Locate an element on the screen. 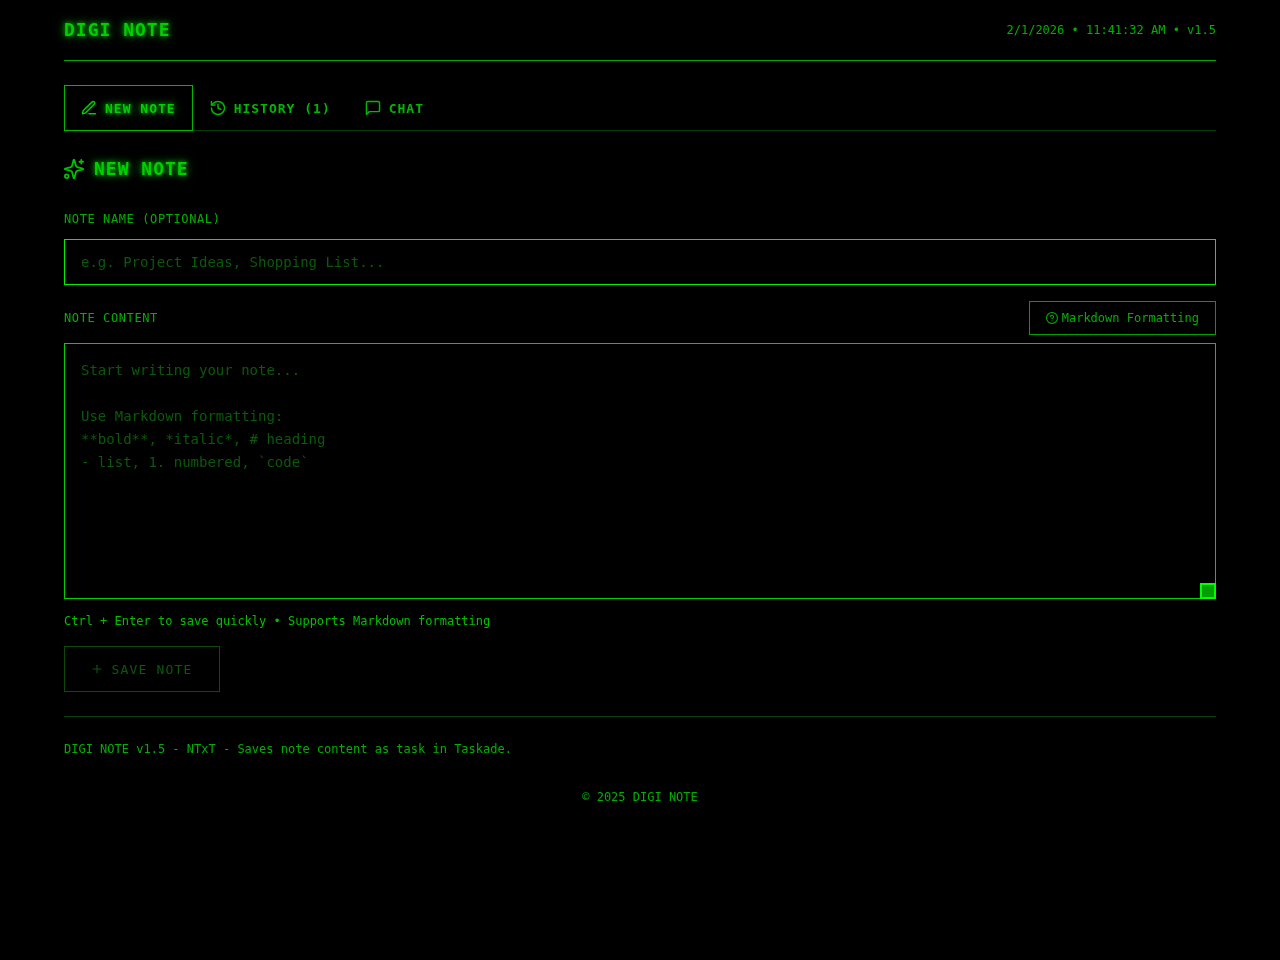 The height and width of the screenshot is (960, 1280). field-label: NOTE NAME (OPTIONAL) is located at coordinates (143, 219).